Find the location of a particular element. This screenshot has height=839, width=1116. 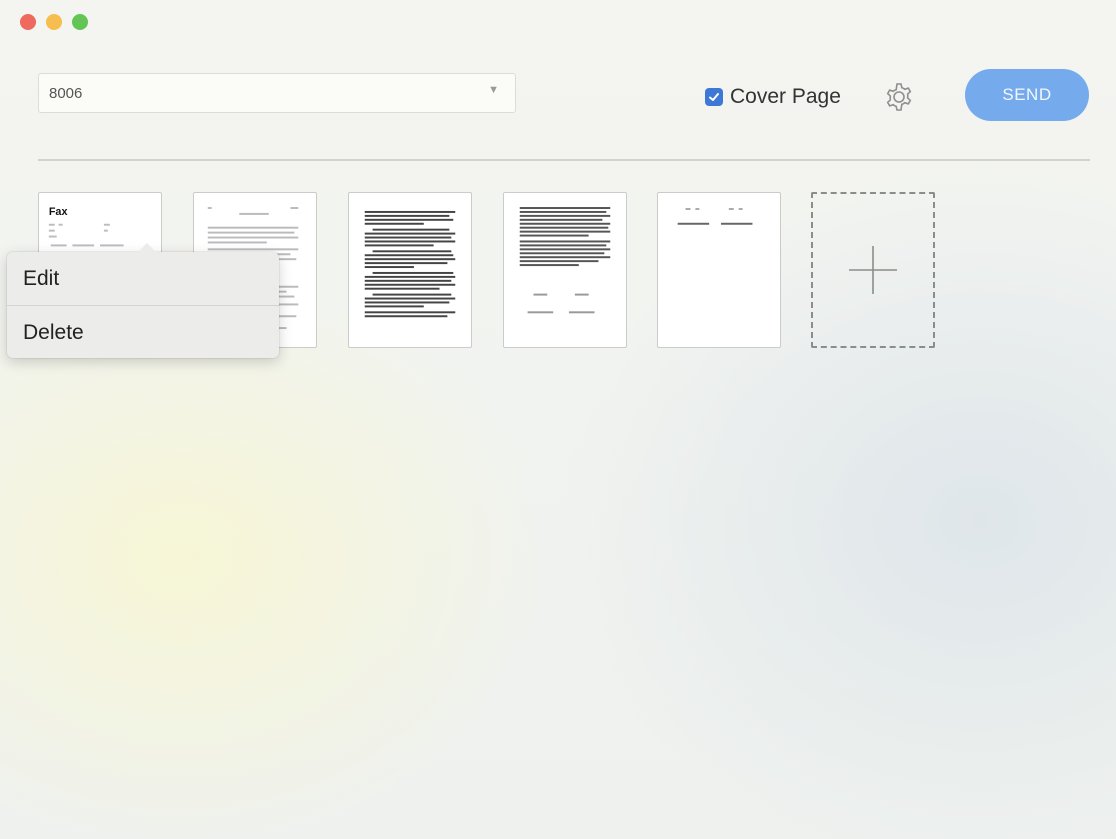

maximize-window-button is located at coordinates (80, 22).